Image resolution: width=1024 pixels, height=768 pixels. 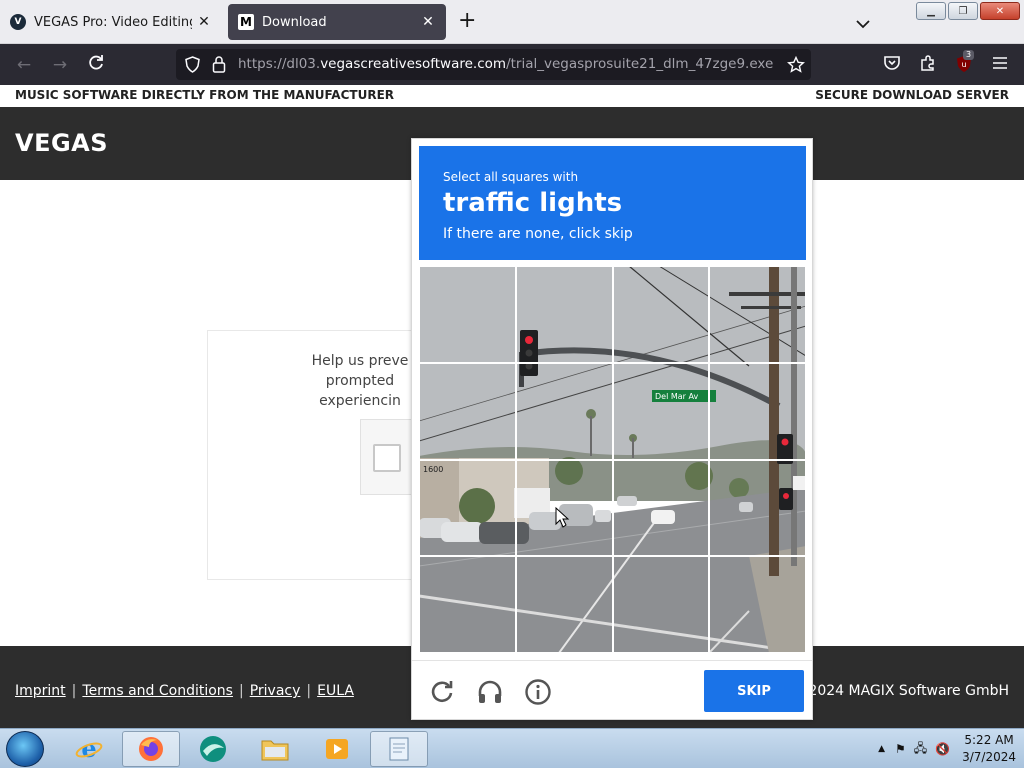 What do you see at coordinates (512, 748) in the screenshot?
I see `windows-taskbar: e ▲ ⚑ 🖧 🔇 5:22 AM 3/7/2024` at bounding box center [512, 748].